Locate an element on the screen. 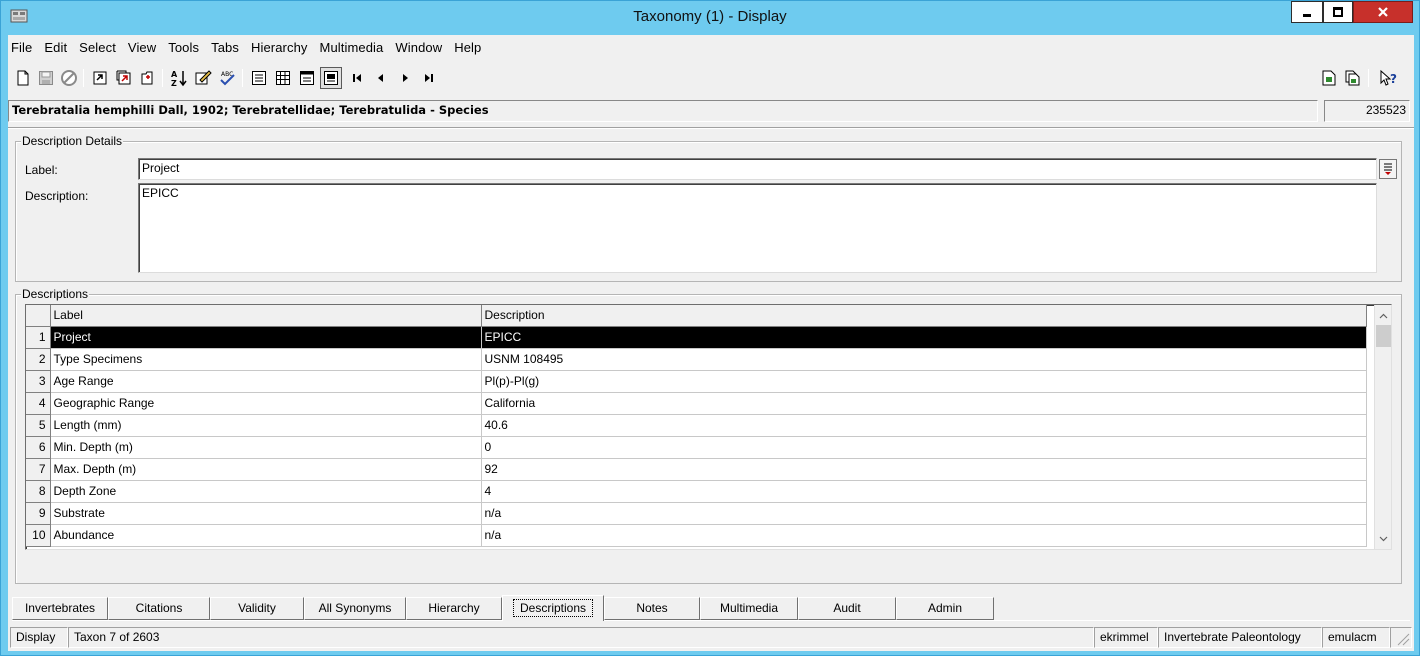 The height and width of the screenshot is (656, 1420). row-description: EPICC is located at coordinates (924, 337).